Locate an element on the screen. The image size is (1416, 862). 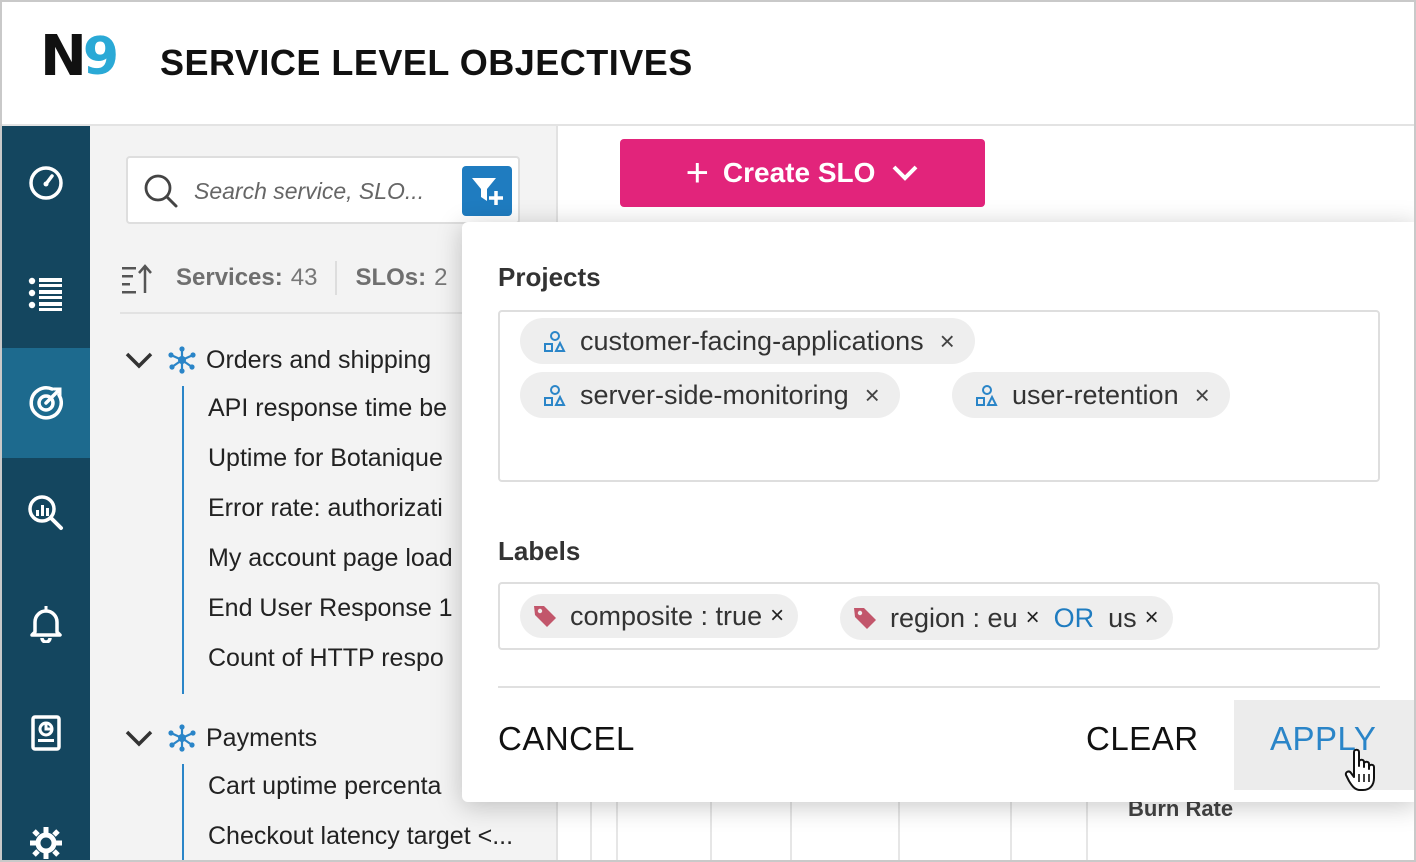
logo-digit: 9 is located at coordinates (101, 57).